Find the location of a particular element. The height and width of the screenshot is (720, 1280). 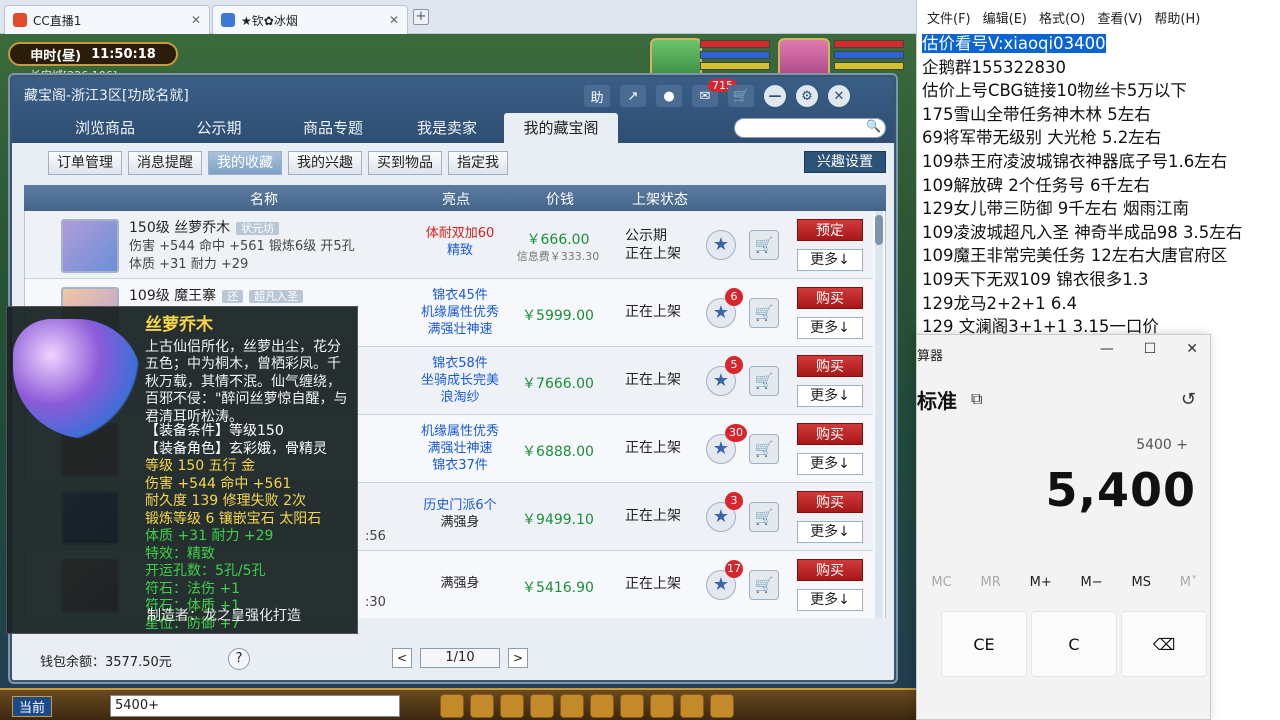

help-icon: ? is located at coordinates (239, 659).